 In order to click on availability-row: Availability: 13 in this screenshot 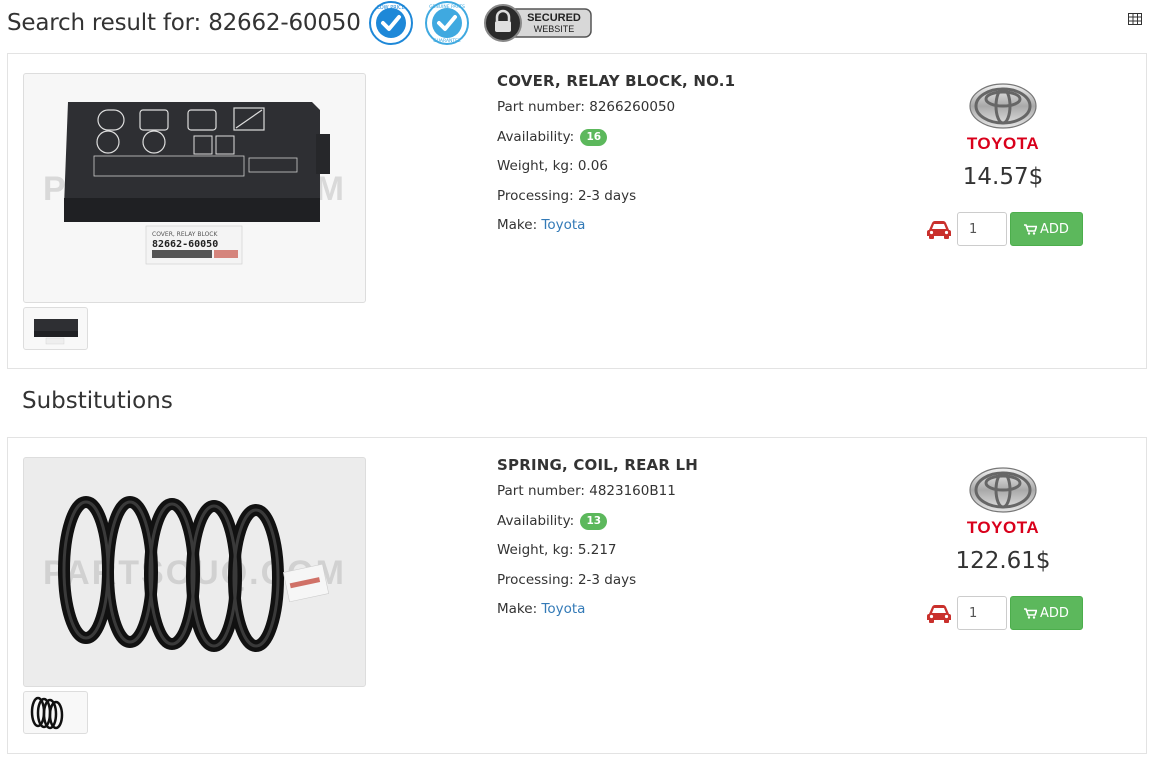, I will do `click(597, 527)`.